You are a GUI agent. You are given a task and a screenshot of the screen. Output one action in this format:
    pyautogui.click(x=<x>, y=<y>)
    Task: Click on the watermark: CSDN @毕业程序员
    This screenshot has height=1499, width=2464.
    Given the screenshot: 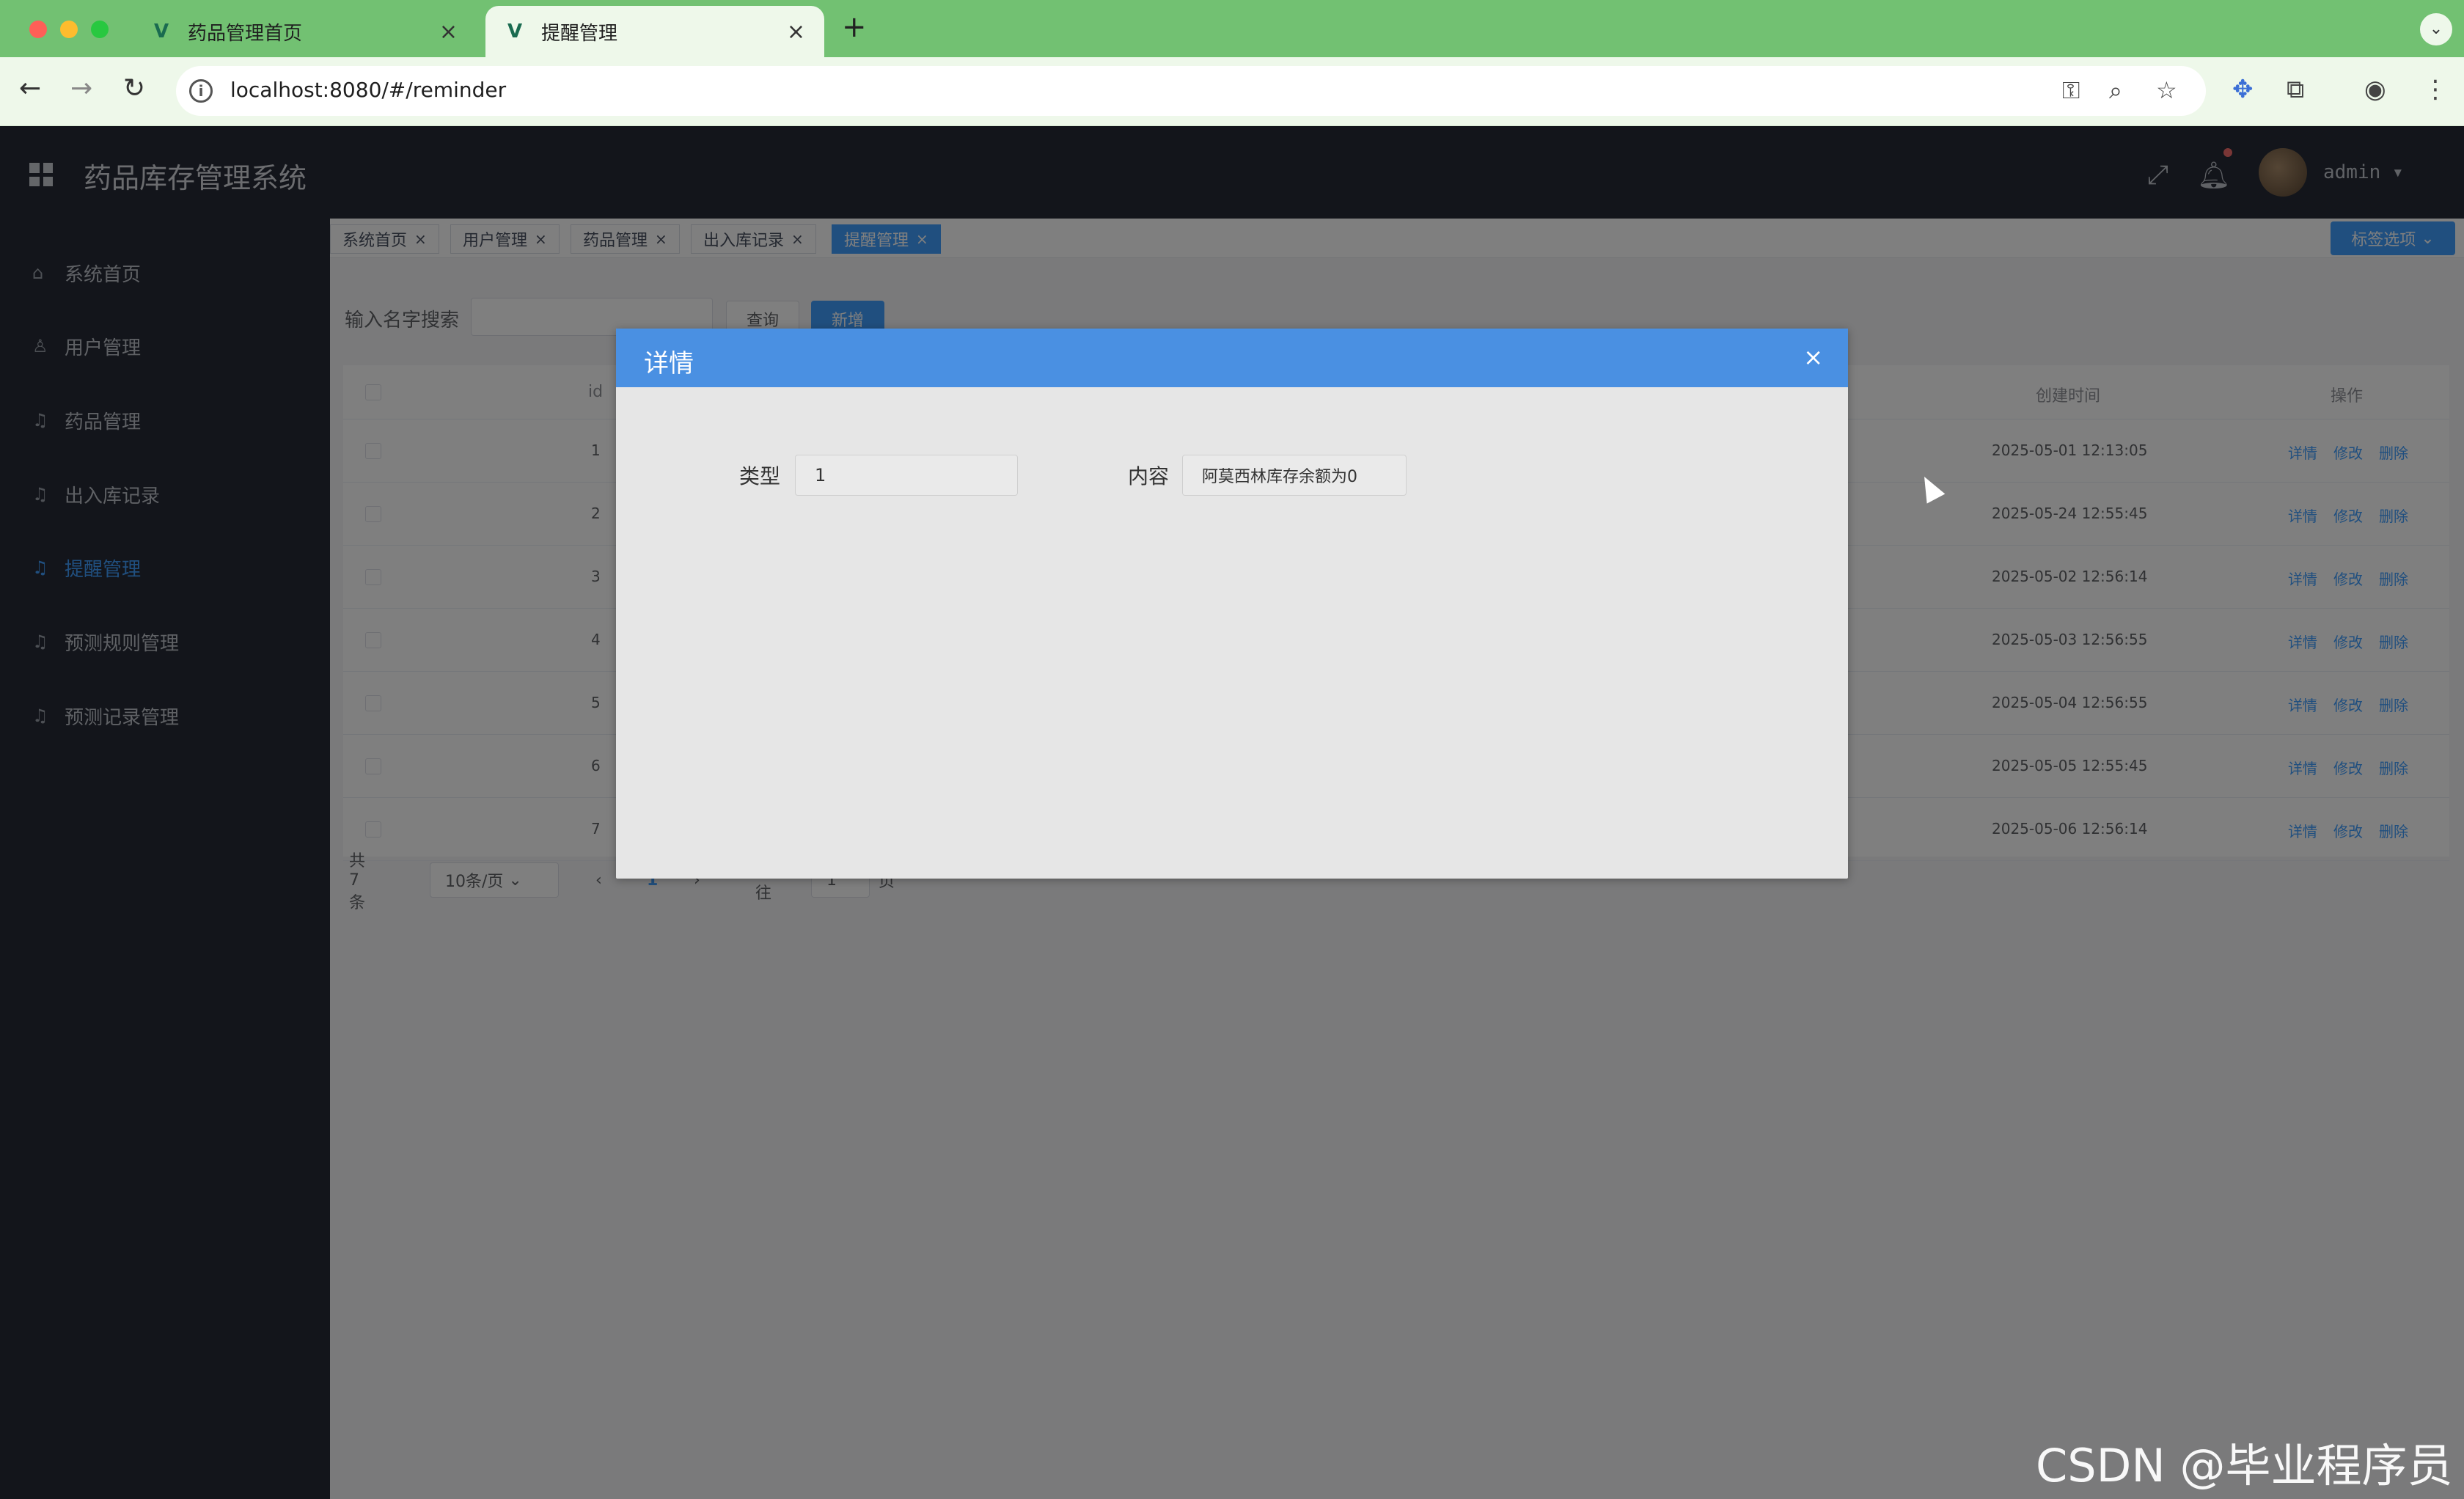 What is the action you would take?
    pyautogui.click(x=2244, y=1465)
    